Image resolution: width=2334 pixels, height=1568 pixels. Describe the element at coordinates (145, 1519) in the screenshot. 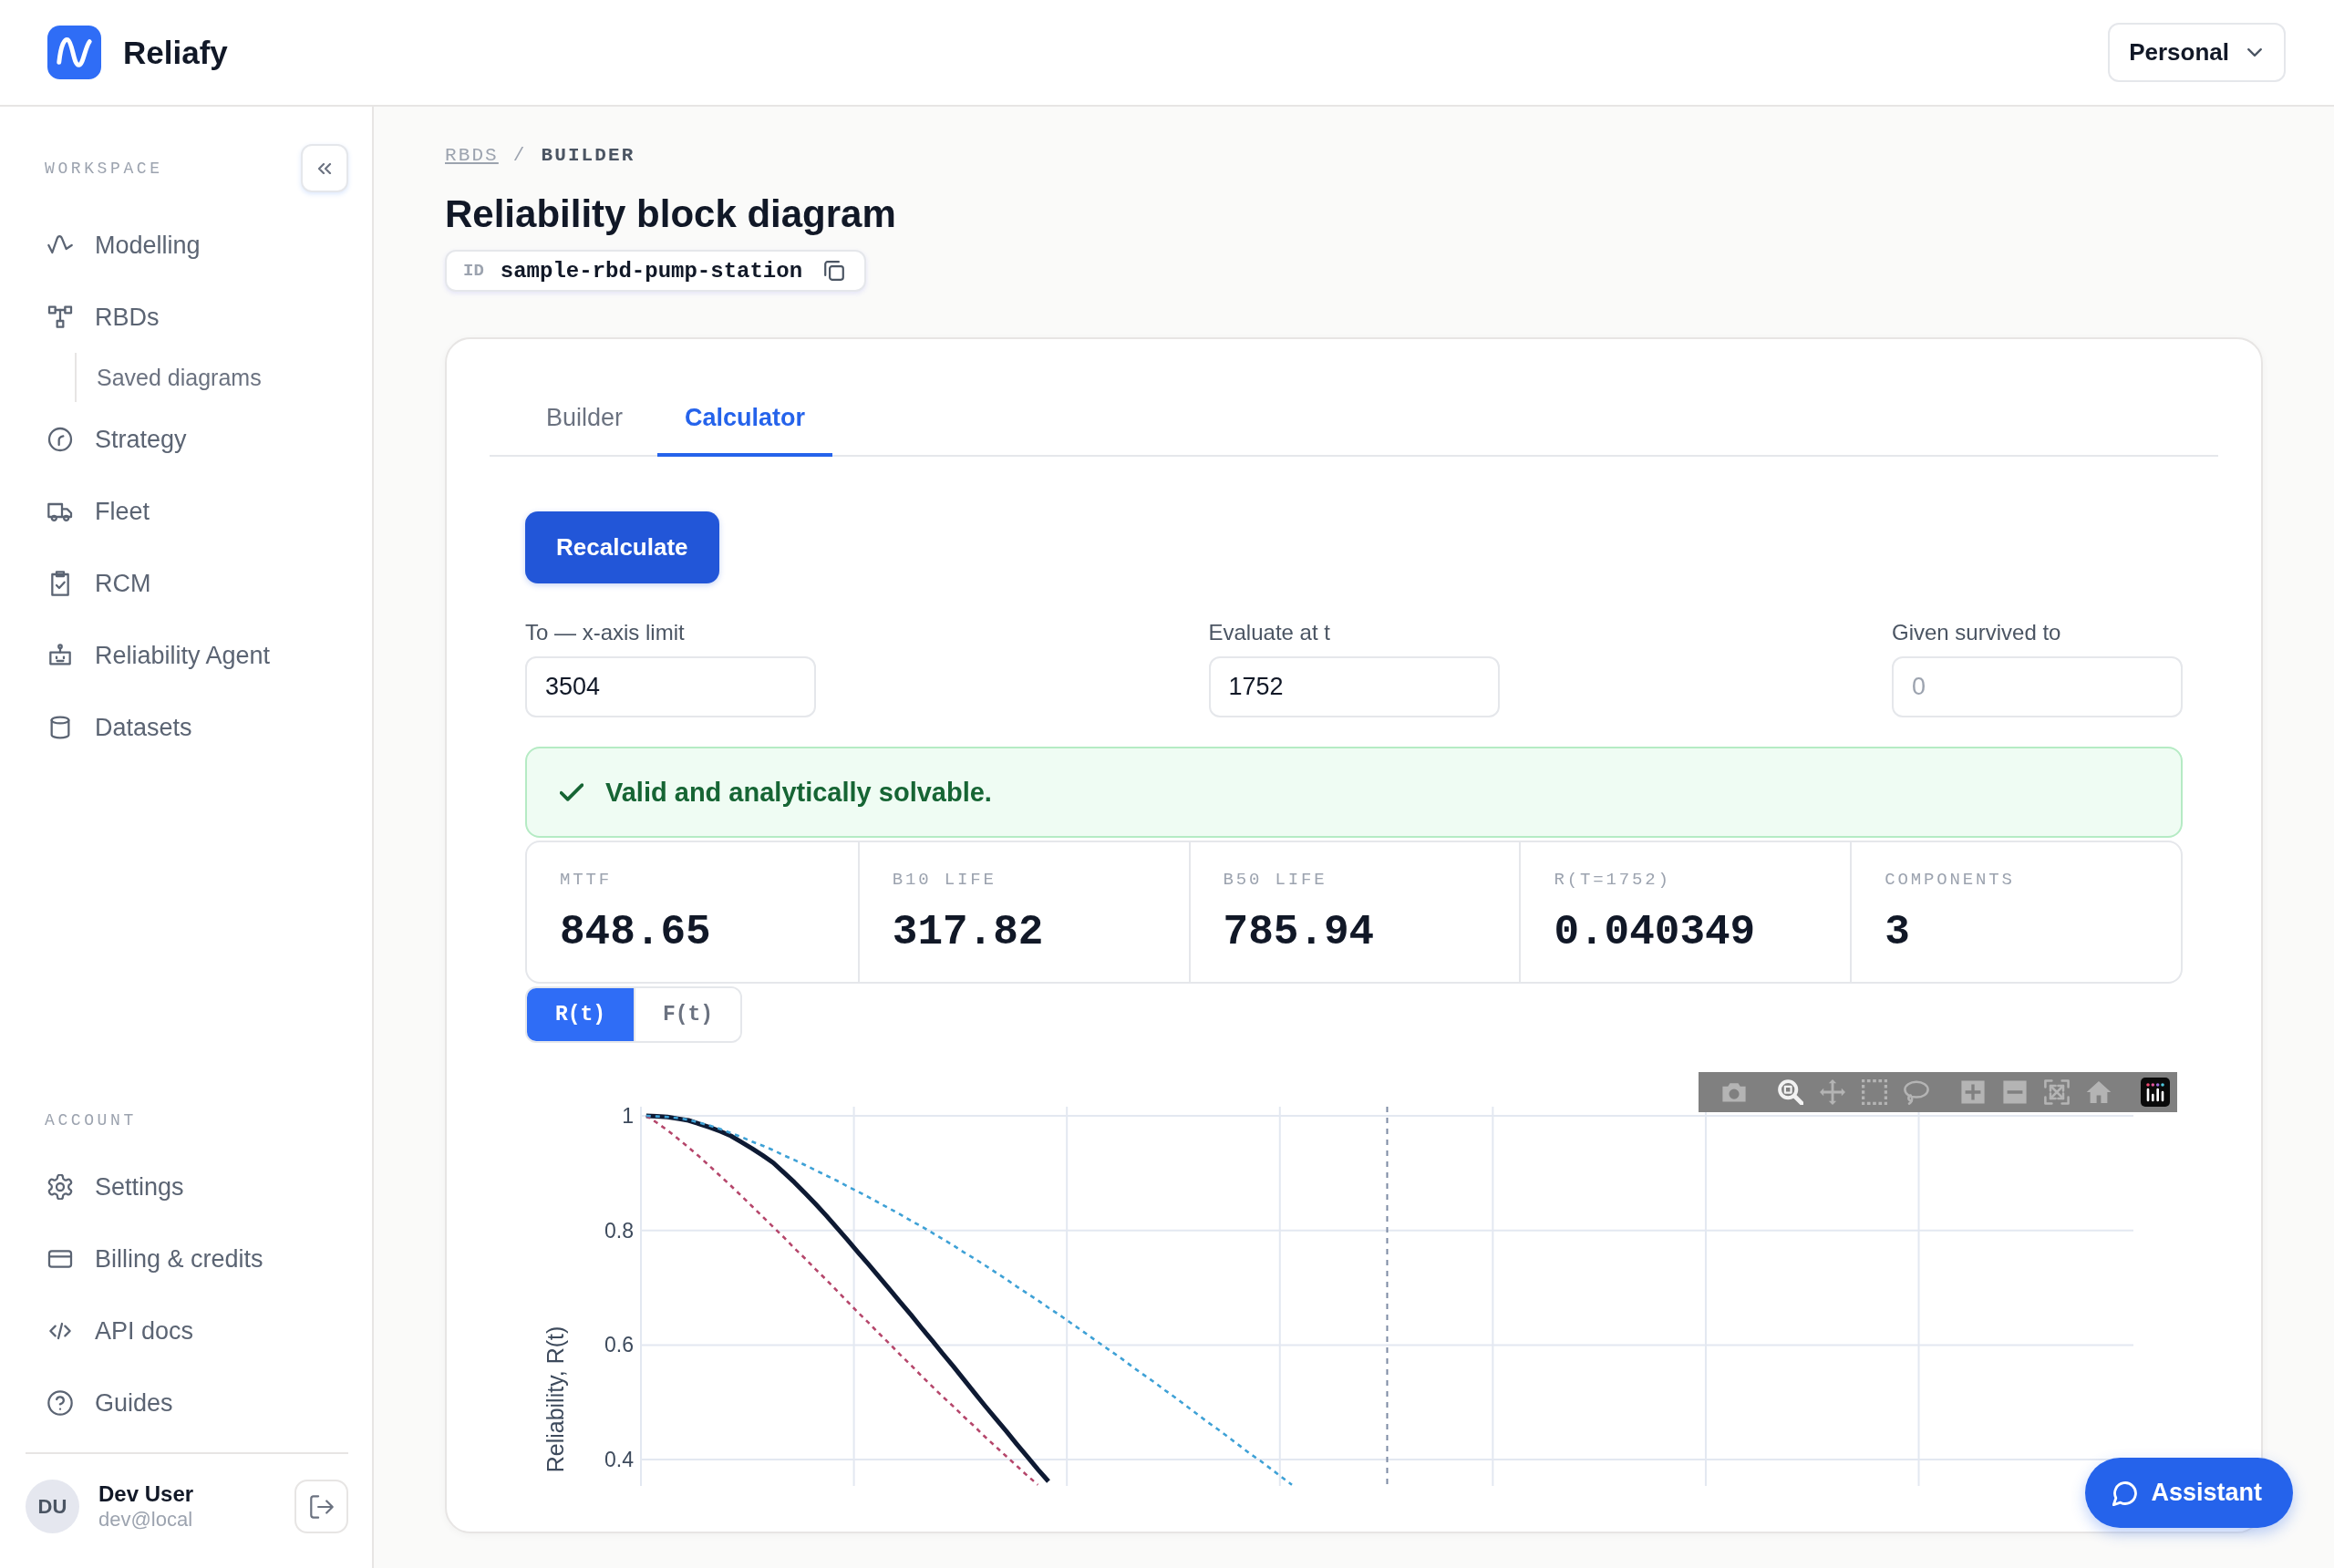

I see `user-email: dev@local` at that location.